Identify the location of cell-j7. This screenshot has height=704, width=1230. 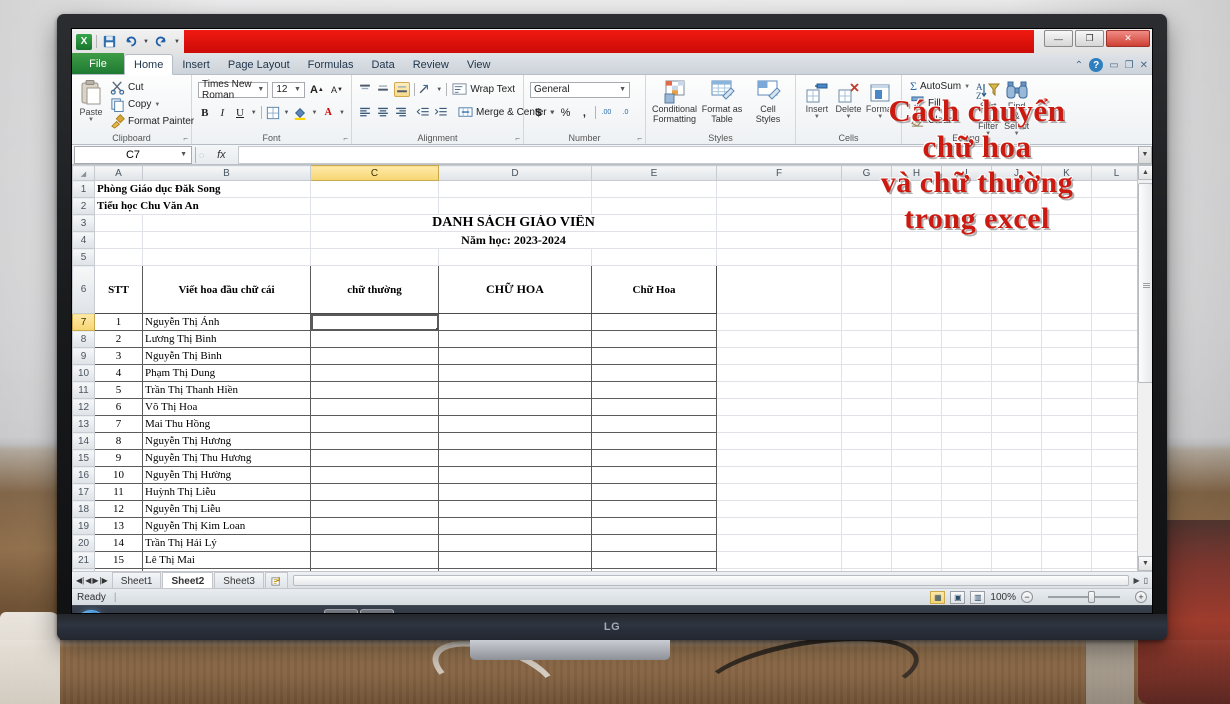
(1016, 322).